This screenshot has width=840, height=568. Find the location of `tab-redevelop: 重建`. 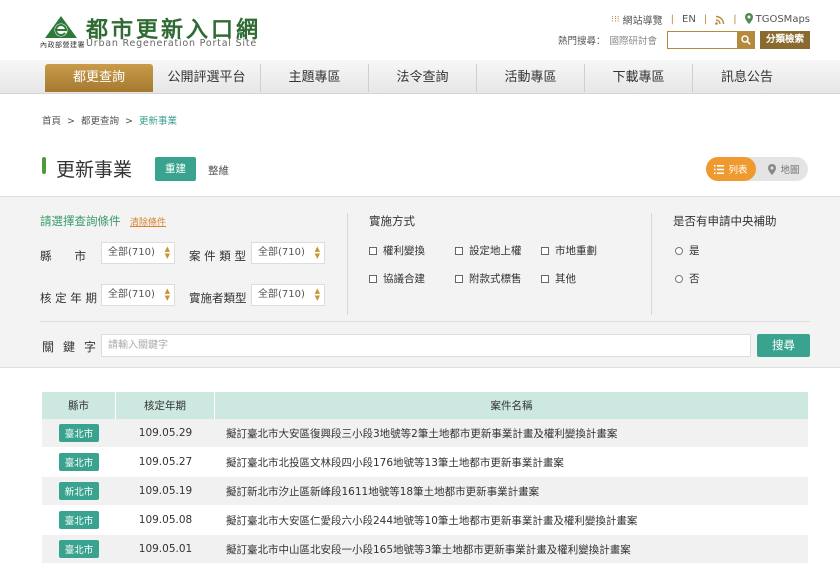

tab-redevelop: 重建 is located at coordinates (175, 169).